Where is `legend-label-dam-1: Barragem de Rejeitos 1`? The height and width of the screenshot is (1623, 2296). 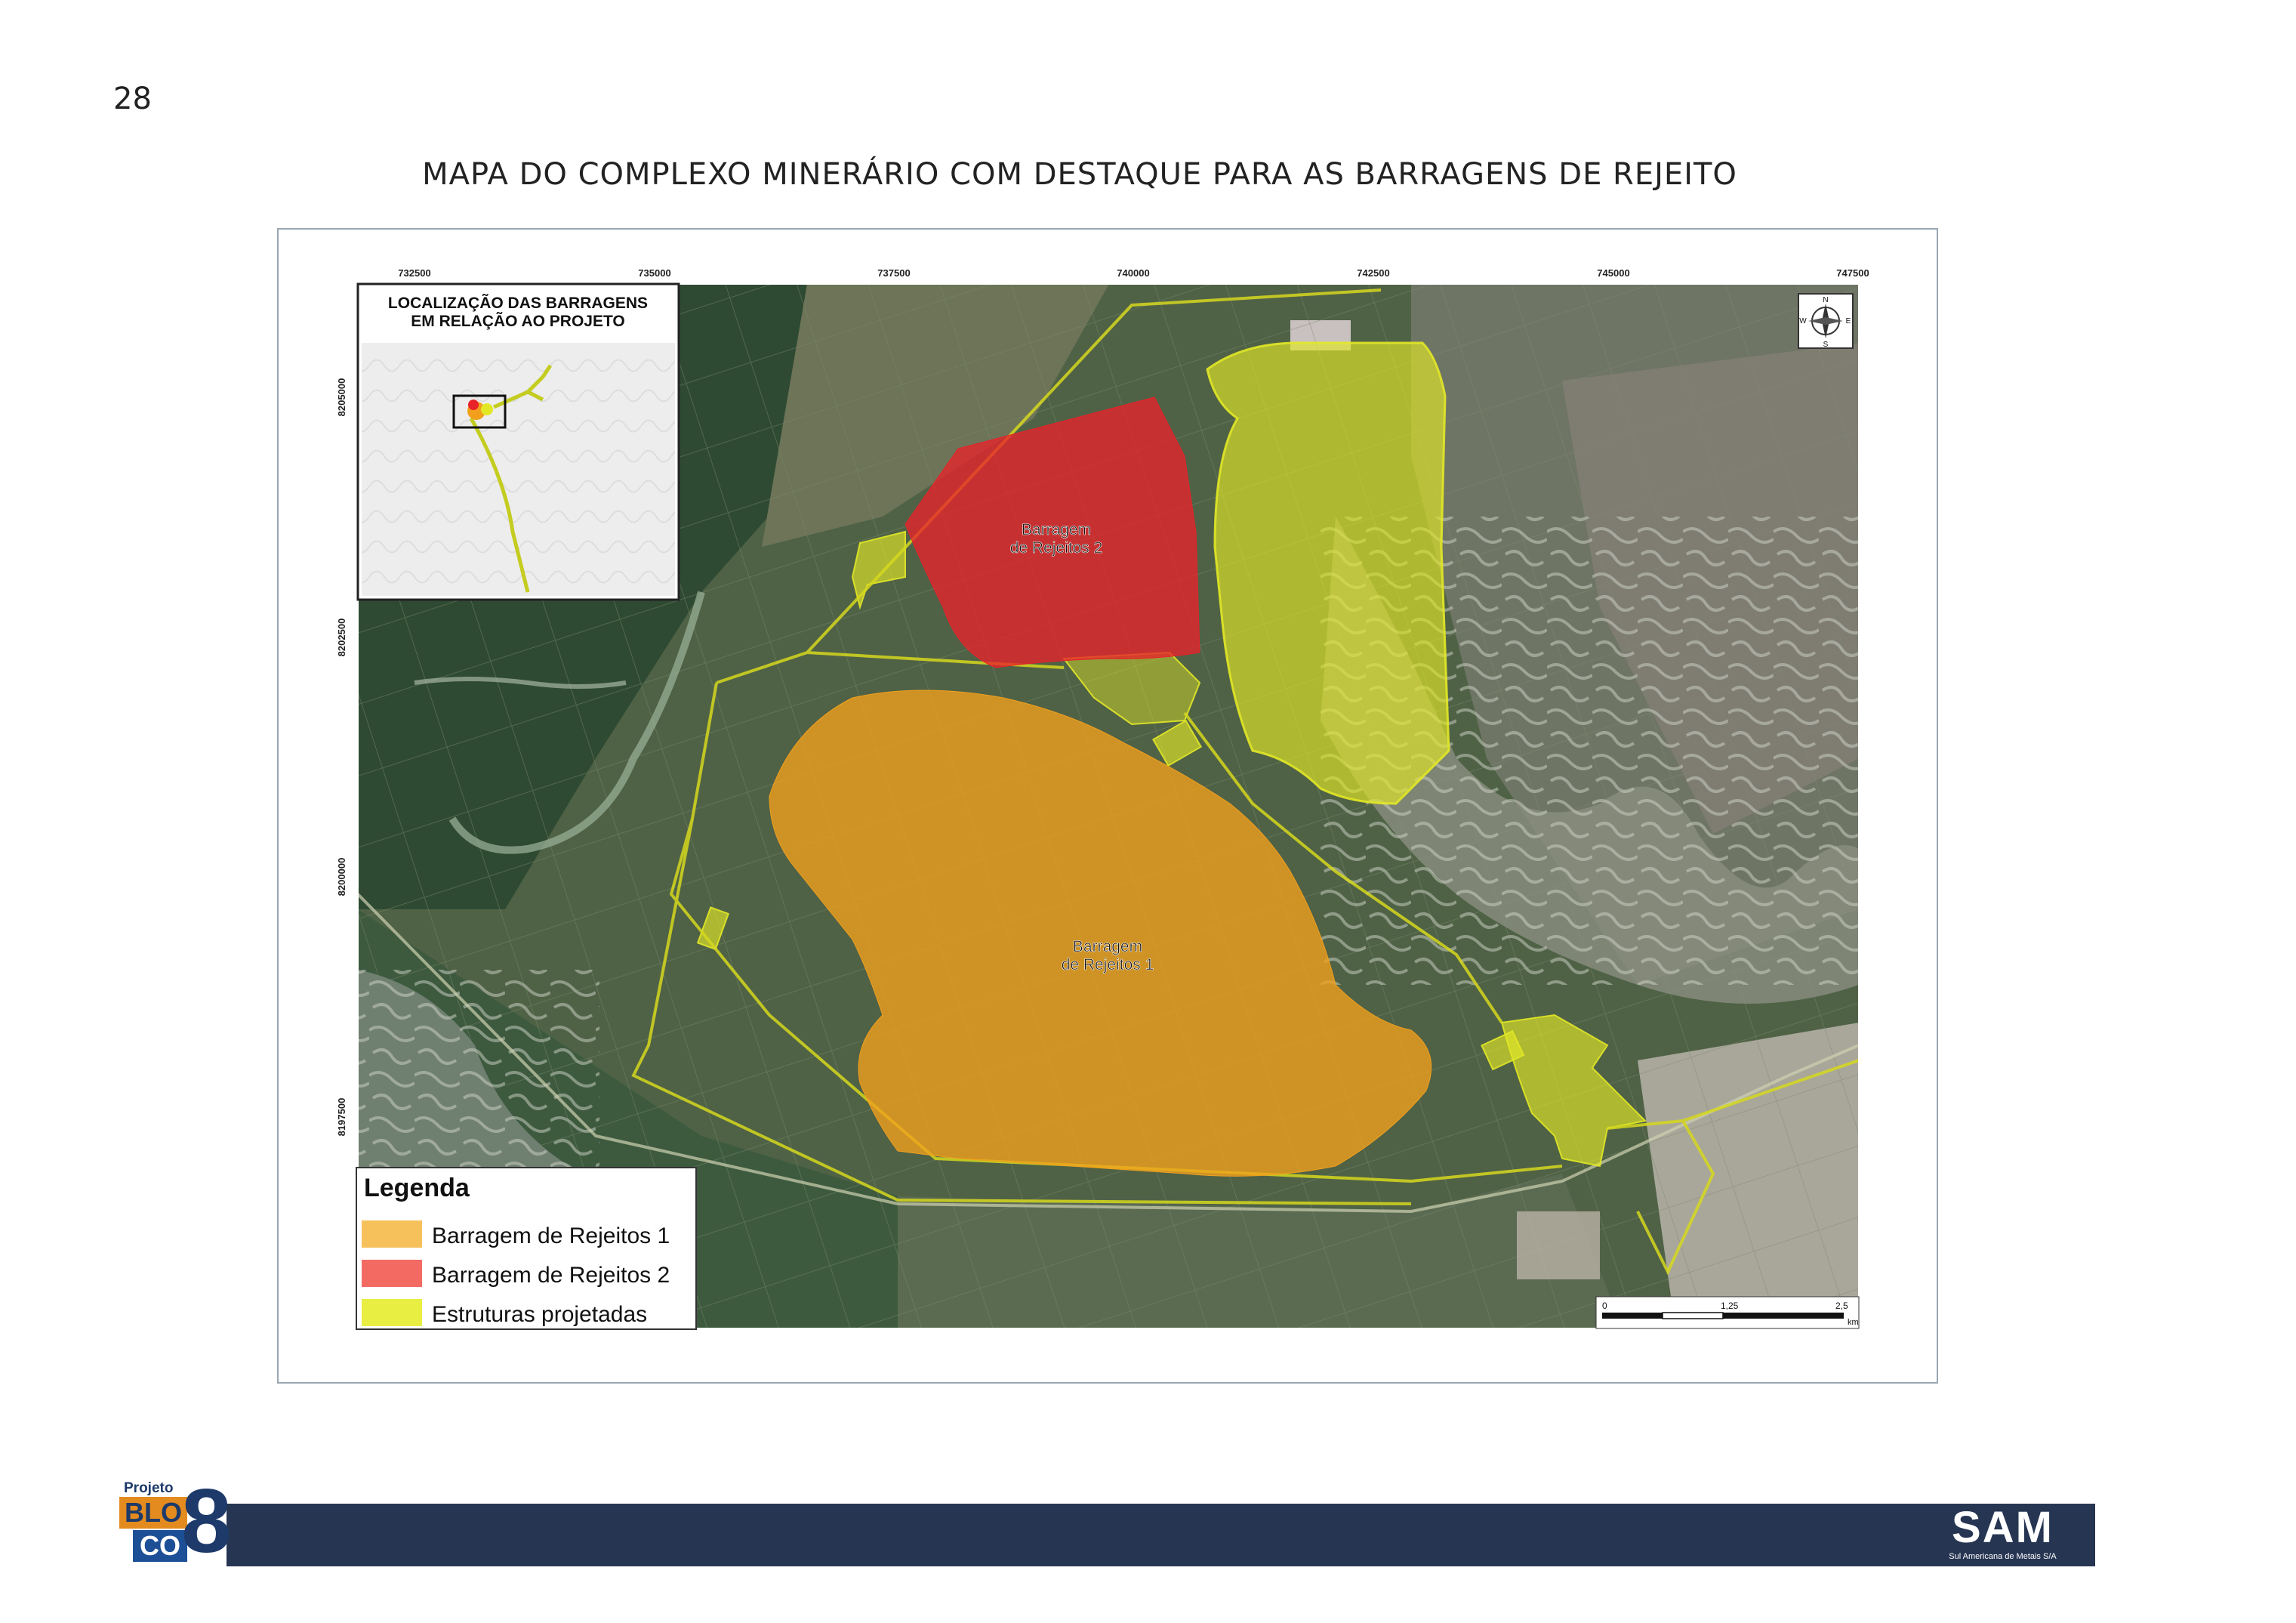 legend-label-dam-1: Barragem de Rejeitos 1 is located at coordinates (551, 1235).